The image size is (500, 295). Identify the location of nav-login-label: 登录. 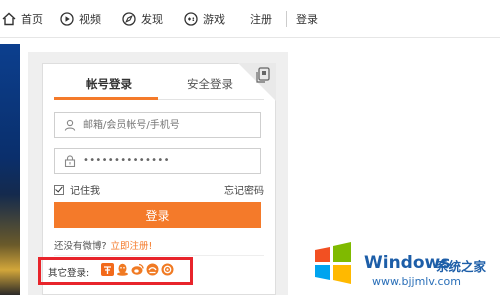
(307, 19).